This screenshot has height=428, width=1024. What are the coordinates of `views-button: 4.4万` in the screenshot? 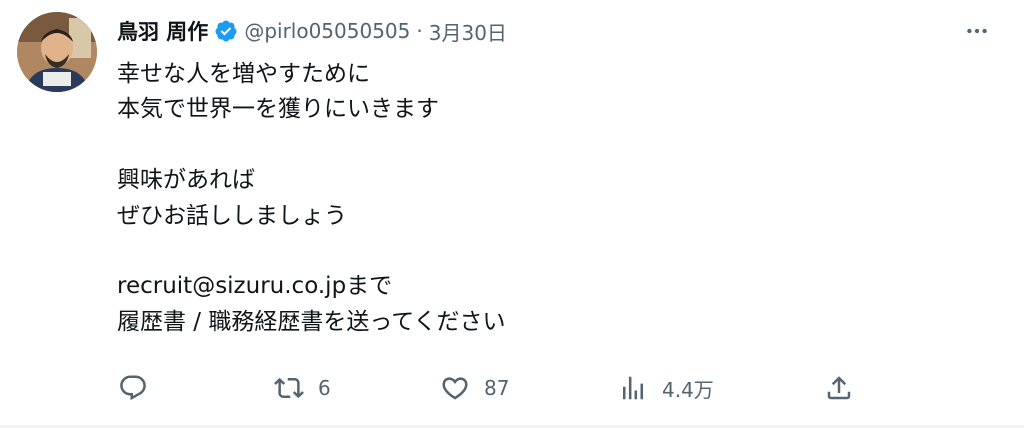 It's located at (666, 388).